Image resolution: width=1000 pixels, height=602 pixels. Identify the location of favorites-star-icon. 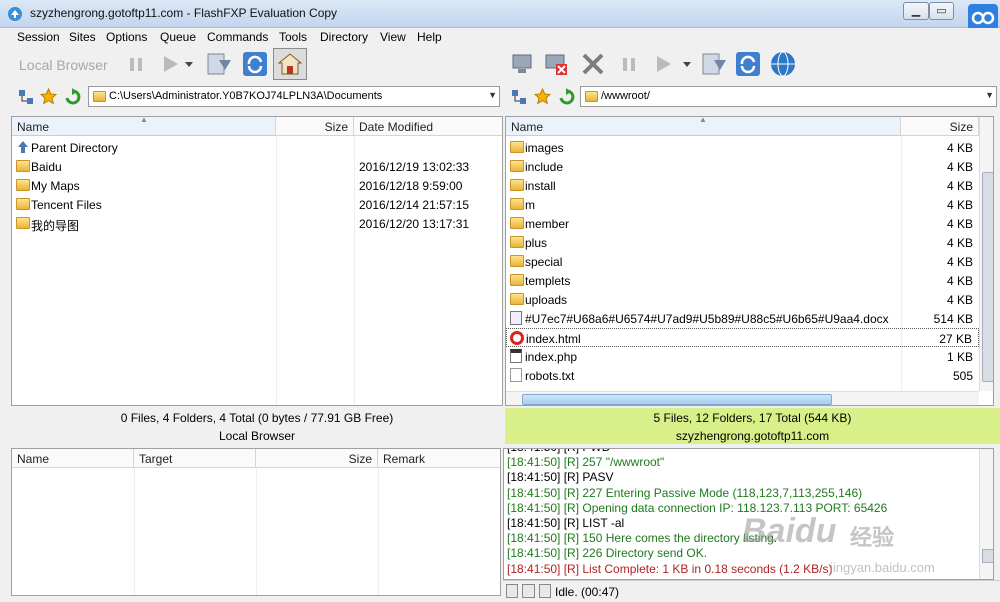
(48, 97).